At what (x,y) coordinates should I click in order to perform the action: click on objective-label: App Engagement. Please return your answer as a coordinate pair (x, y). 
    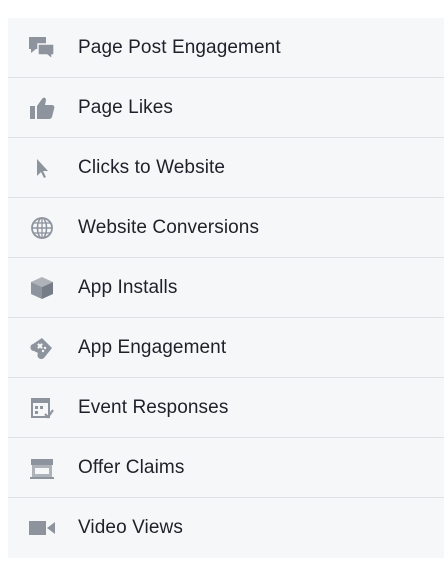
    Looking at the image, I should click on (152, 347).